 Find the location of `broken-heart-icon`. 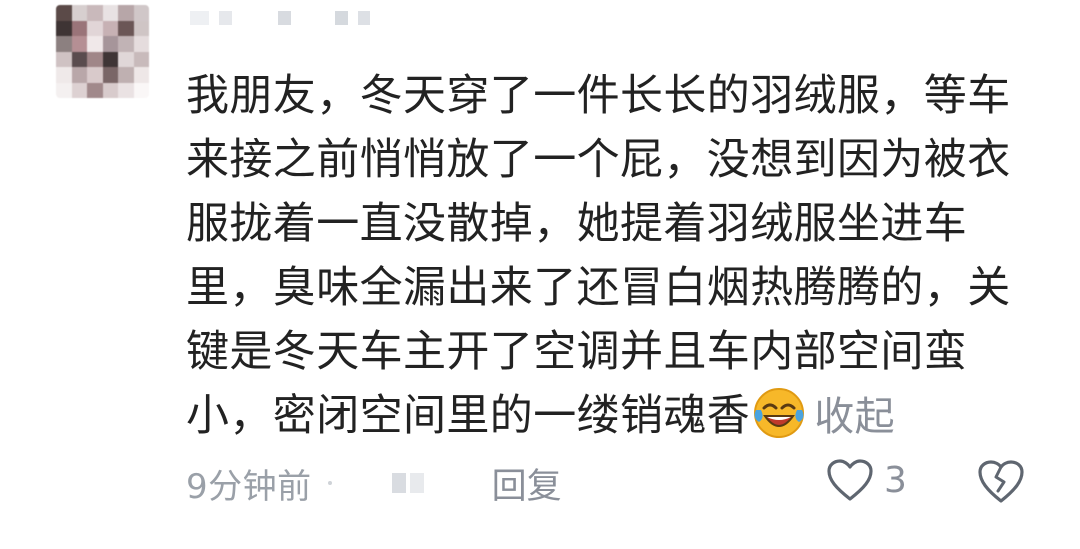

broken-heart-icon is located at coordinates (1001, 481).